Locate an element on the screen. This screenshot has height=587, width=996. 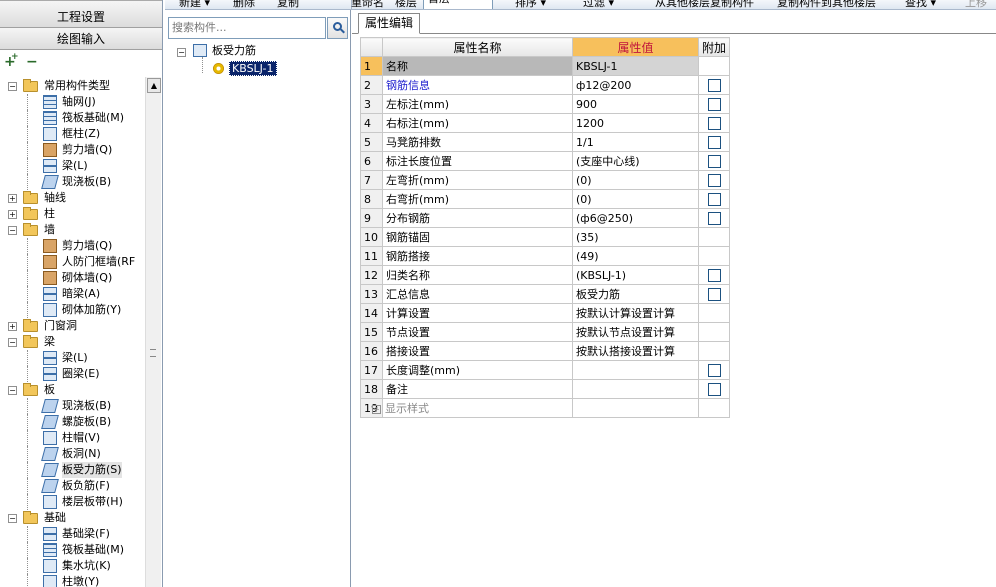
tree-item: 暗梁(A) is located at coordinates (72, 294).